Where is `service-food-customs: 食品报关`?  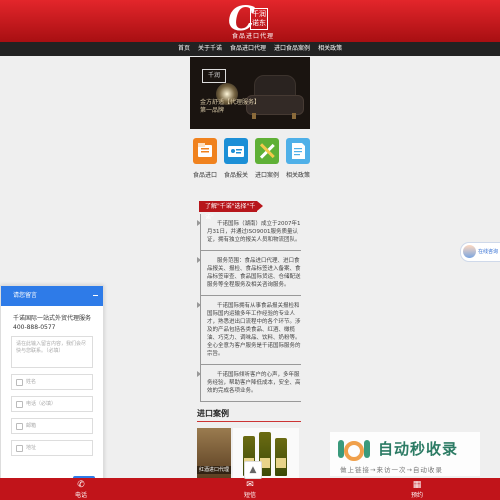
service-food-customs: 食品报关 is located at coordinates (236, 158).